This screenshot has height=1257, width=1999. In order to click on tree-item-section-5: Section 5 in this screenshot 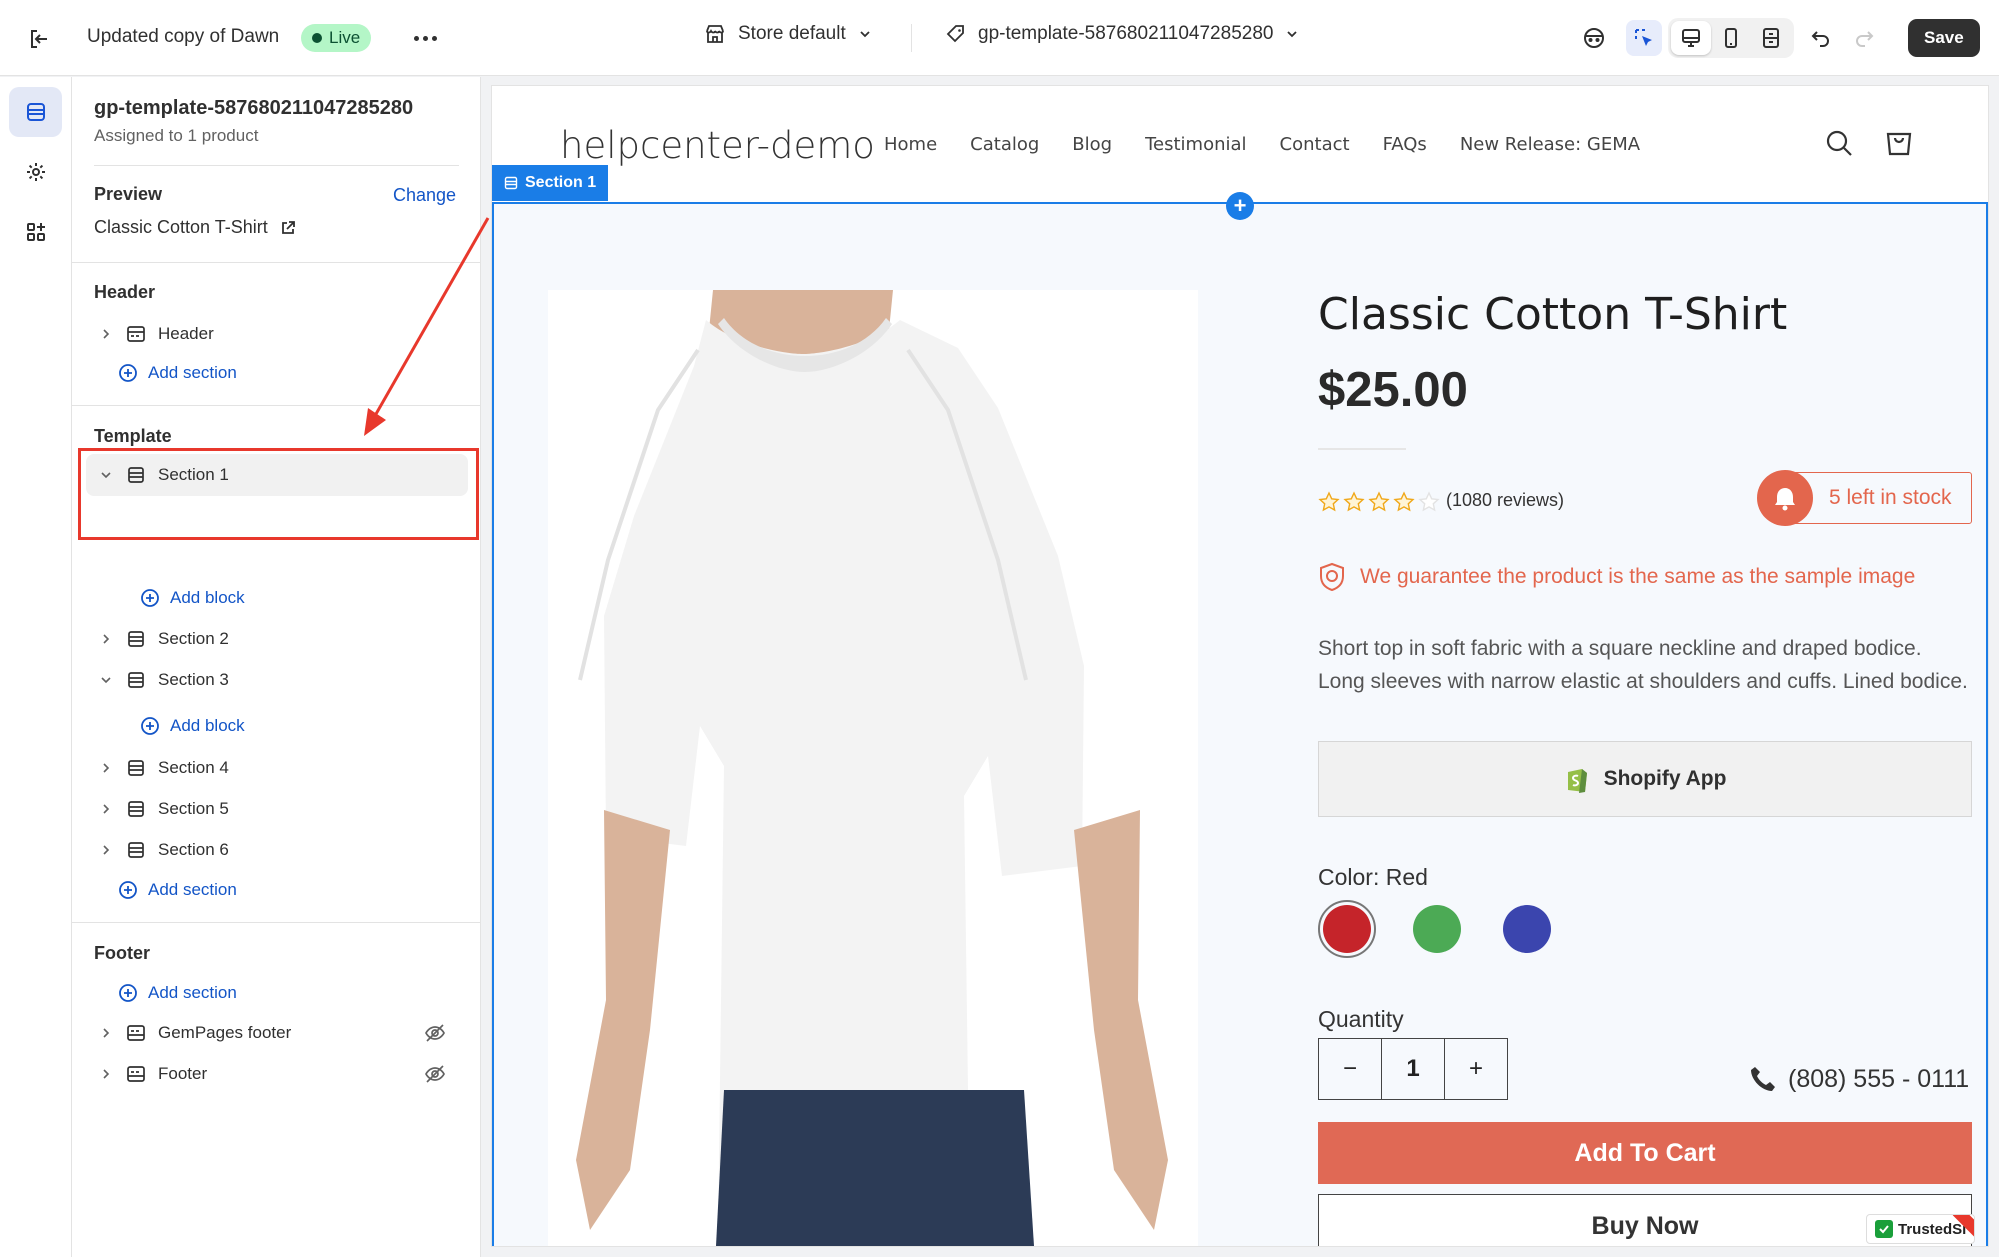, I will do `click(277, 809)`.